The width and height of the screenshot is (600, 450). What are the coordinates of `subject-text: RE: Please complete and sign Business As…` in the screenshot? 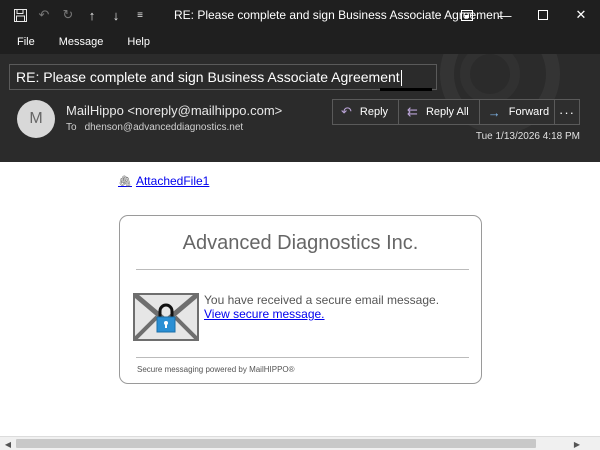 It's located at (208, 77).